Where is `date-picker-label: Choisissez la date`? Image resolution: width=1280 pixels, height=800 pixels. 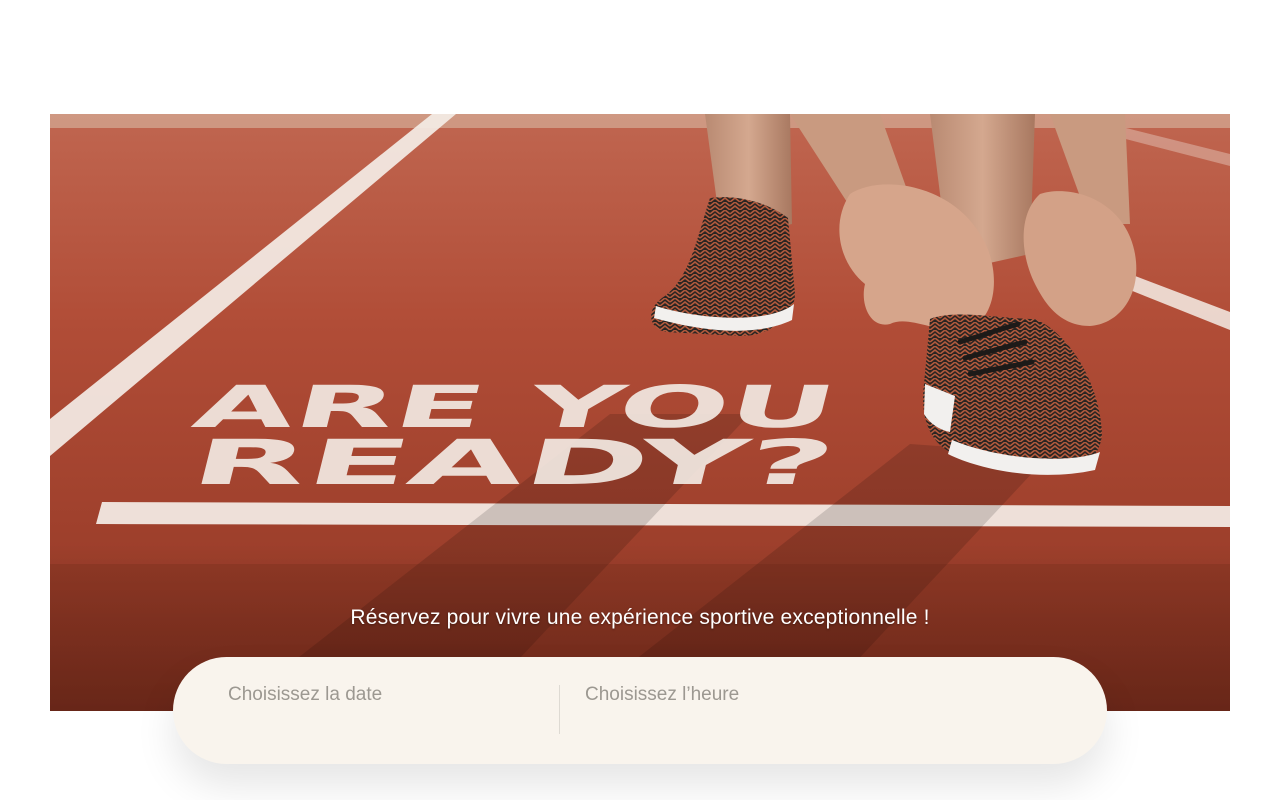
date-picker-label: Choisissez la date is located at coordinates (305, 694).